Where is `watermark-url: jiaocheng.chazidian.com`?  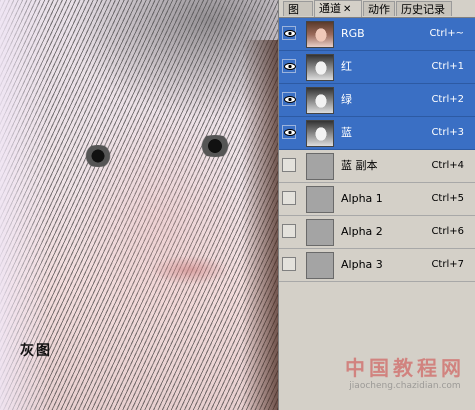
watermark-url: jiaocheng.chazidian.com is located at coordinates (405, 386).